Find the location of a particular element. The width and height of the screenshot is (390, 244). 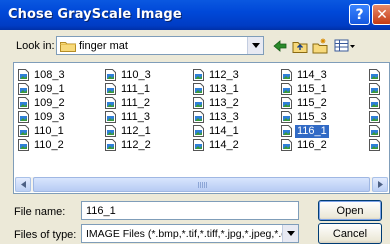

file-item: 113_2 is located at coordinates (217, 103).